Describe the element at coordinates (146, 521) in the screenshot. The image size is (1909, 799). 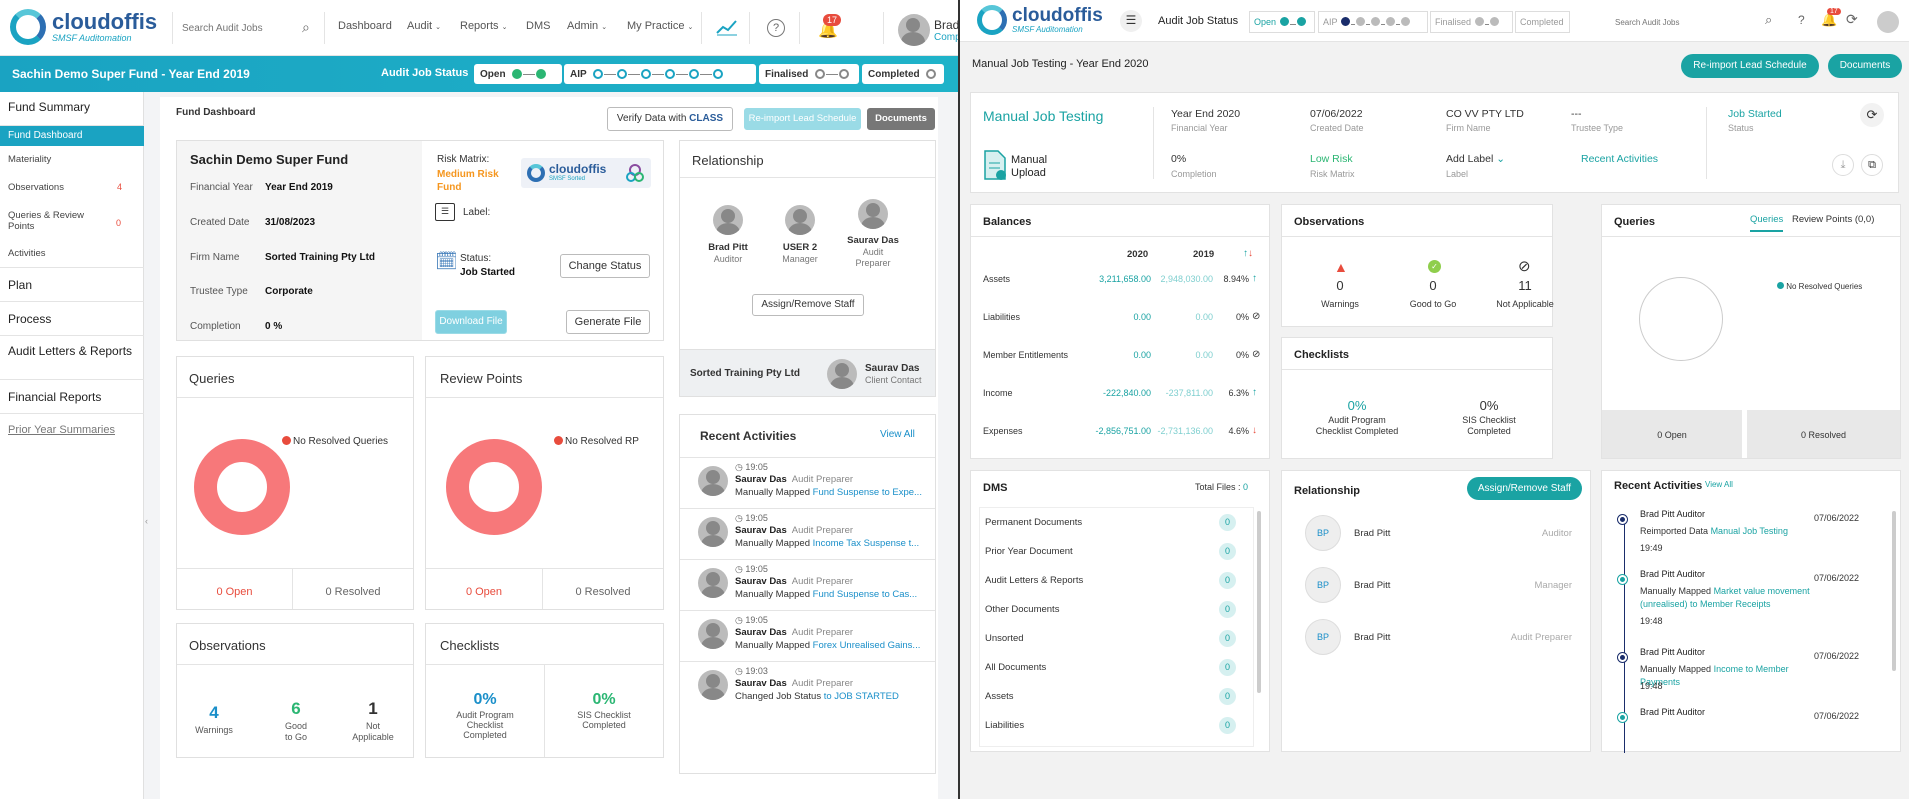
I see `collapse-icon: ‹` at that location.